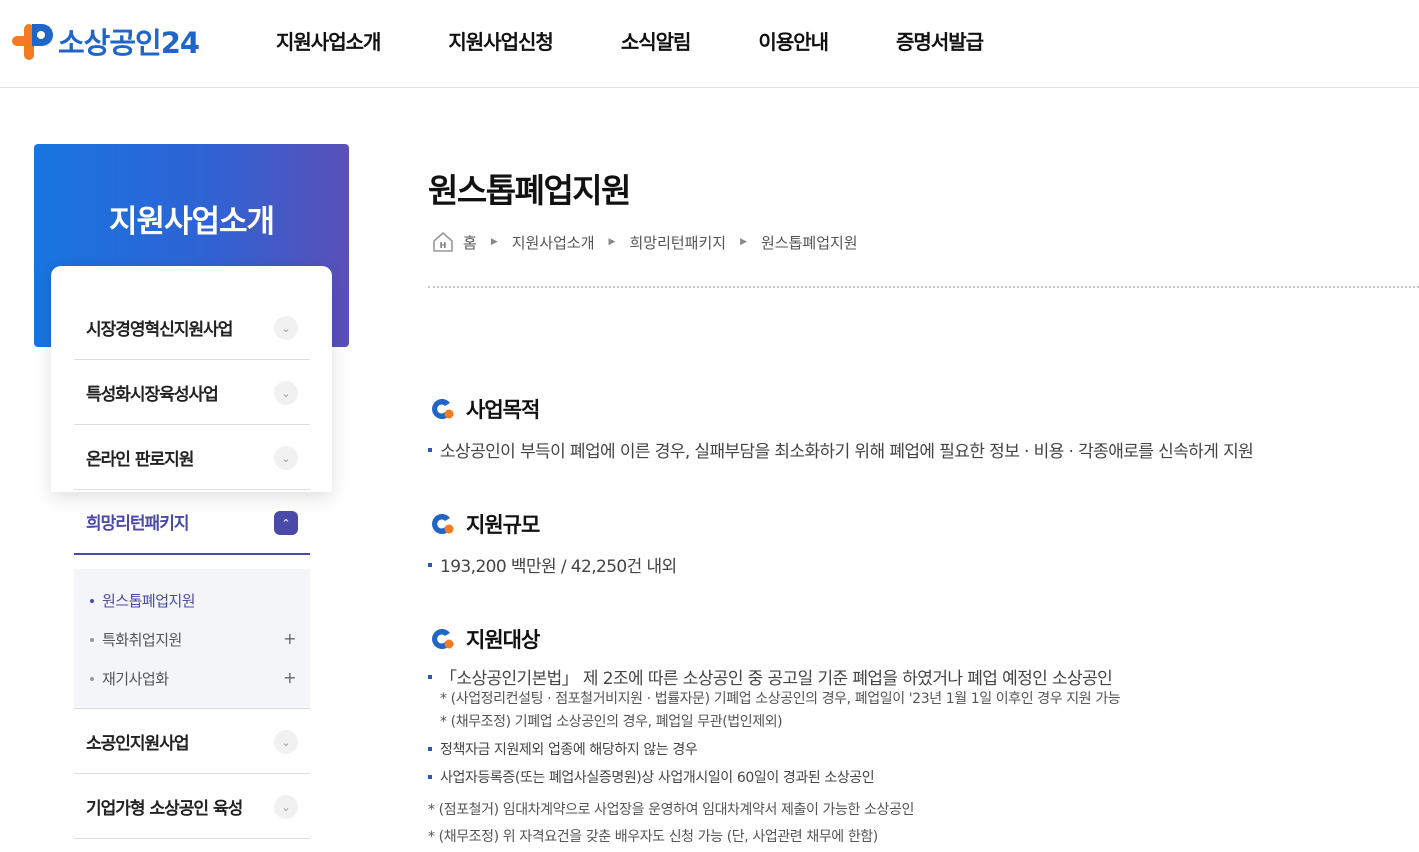 This screenshot has width=1419, height=852. Describe the element at coordinates (164, 808) in the screenshot. I see `sidebar-item-label: 기업가형 소상공인 육성` at that location.